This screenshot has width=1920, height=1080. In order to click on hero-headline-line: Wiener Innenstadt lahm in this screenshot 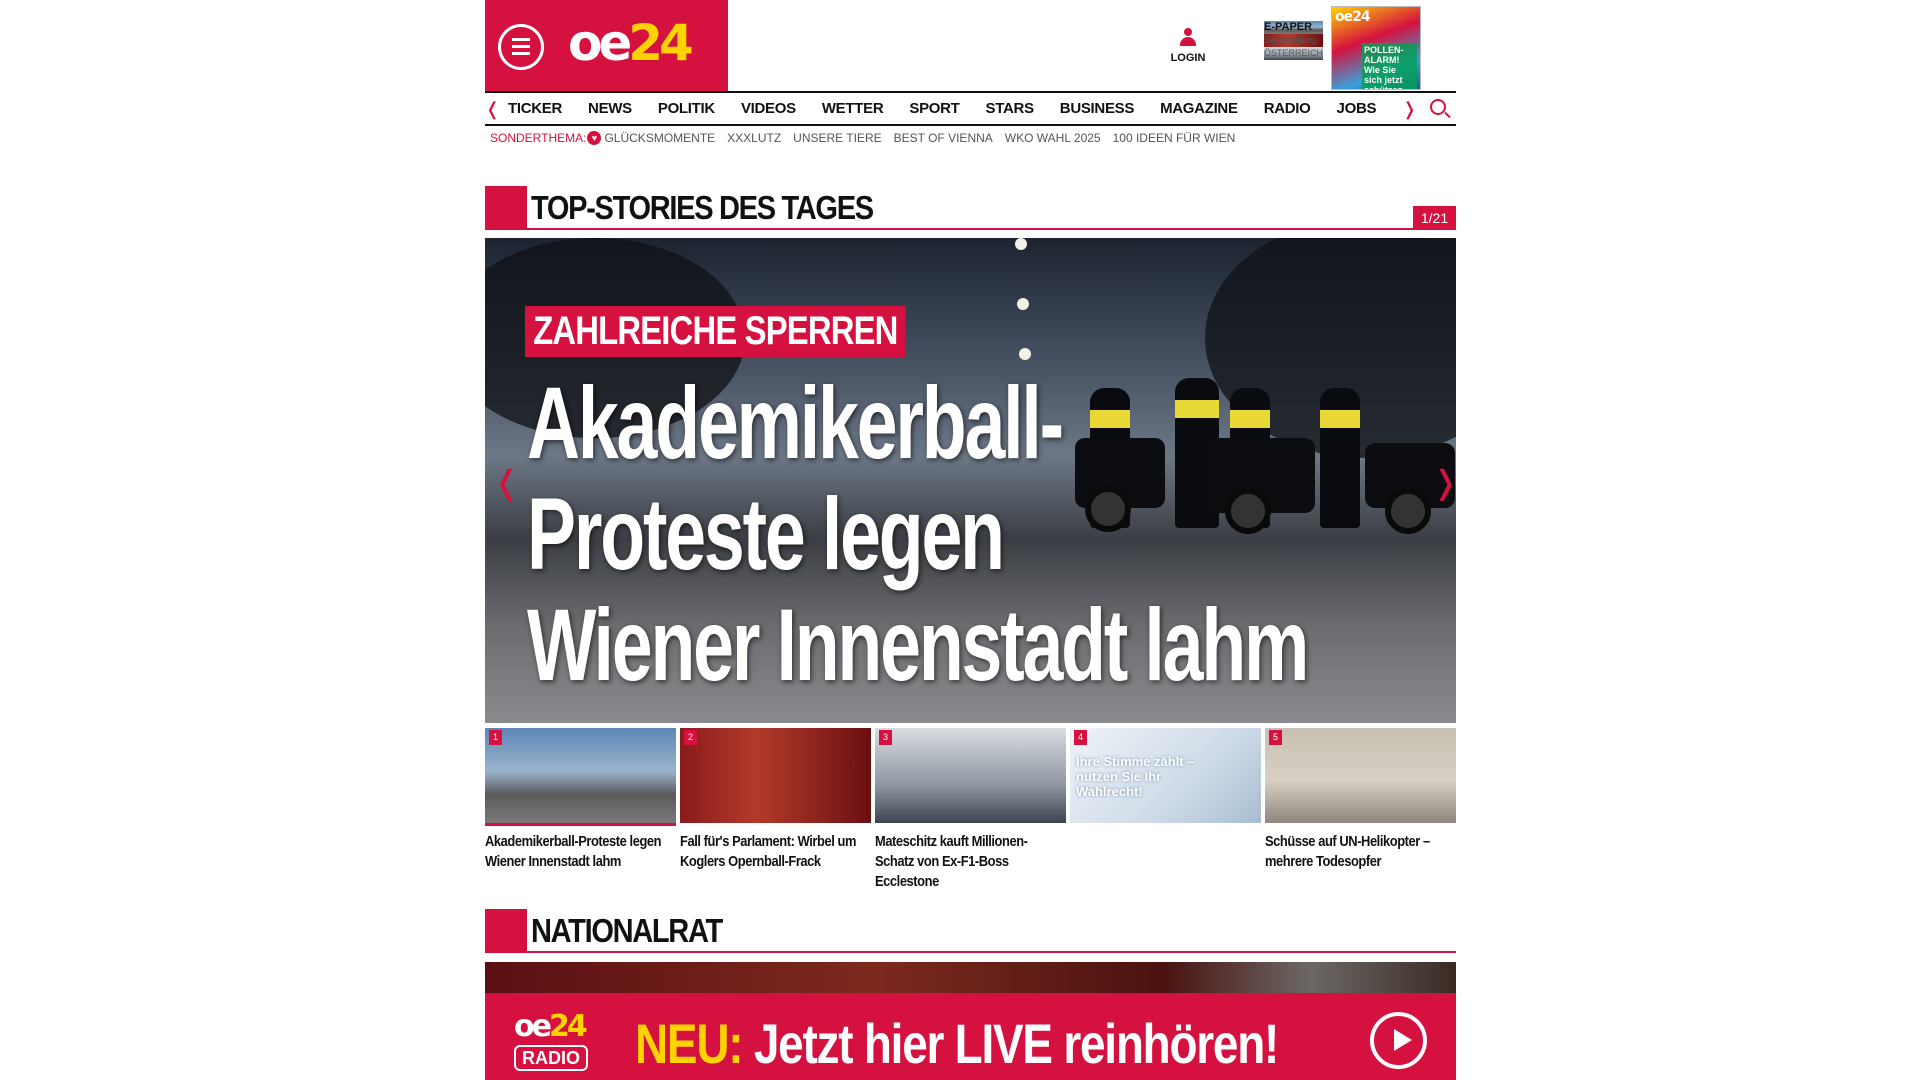, I will do `click(918, 645)`.